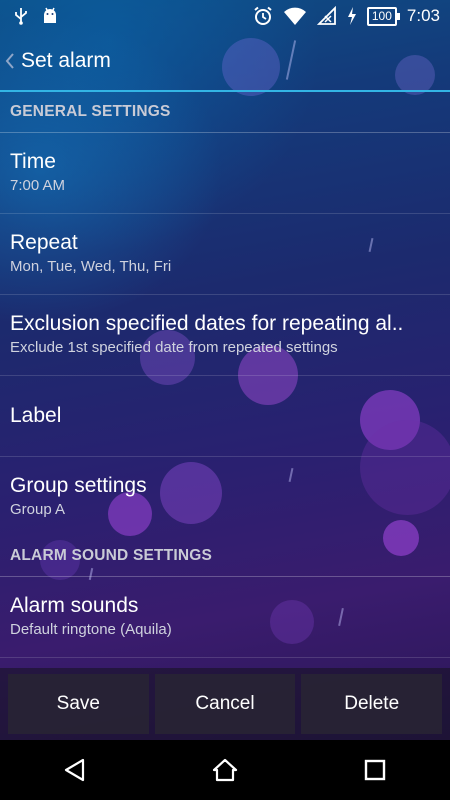 The width and height of the screenshot is (450, 800). What do you see at coordinates (36, 415) in the screenshot?
I see `setting-title: Label` at bounding box center [36, 415].